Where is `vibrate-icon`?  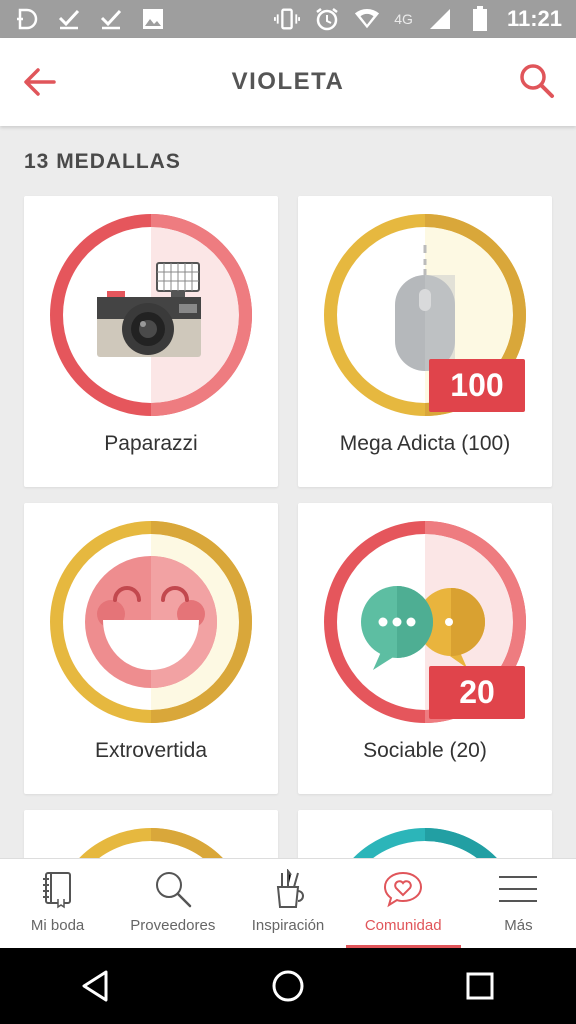 vibrate-icon is located at coordinates (287, 19).